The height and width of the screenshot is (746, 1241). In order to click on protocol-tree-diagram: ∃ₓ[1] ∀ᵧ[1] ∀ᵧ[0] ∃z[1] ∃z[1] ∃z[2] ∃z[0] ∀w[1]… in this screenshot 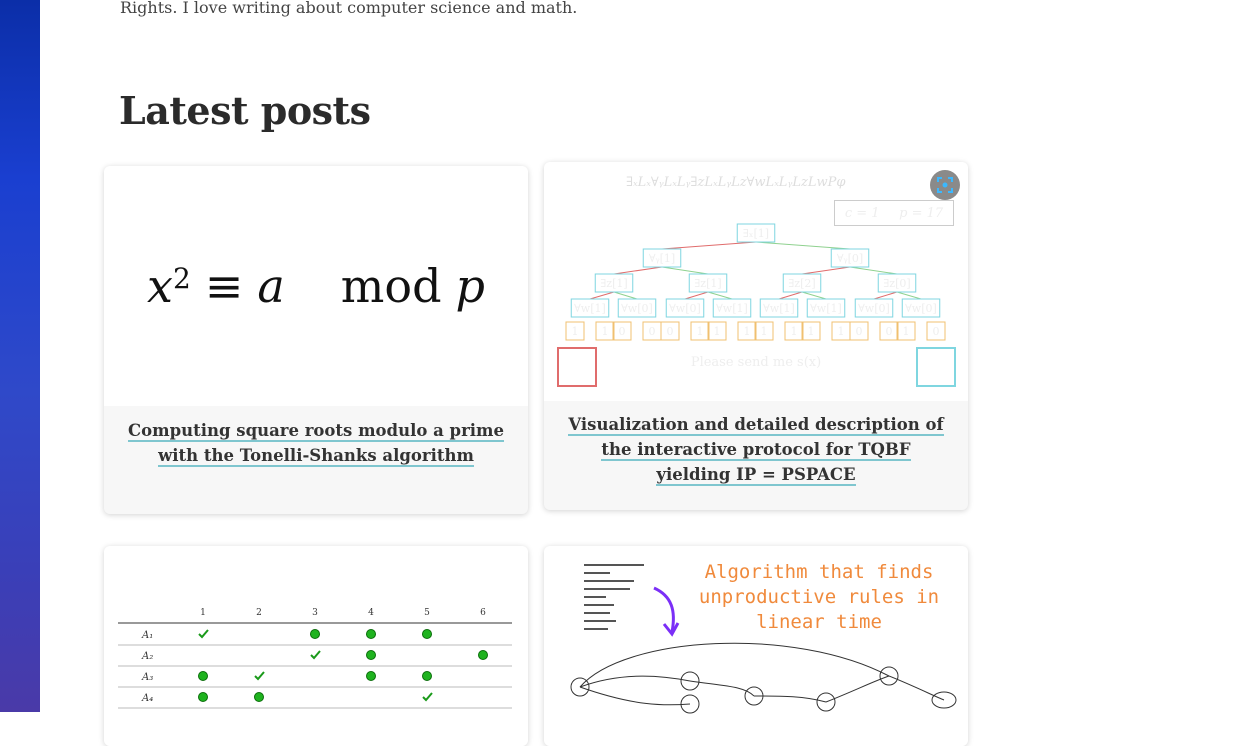, I will do `click(756, 306)`.